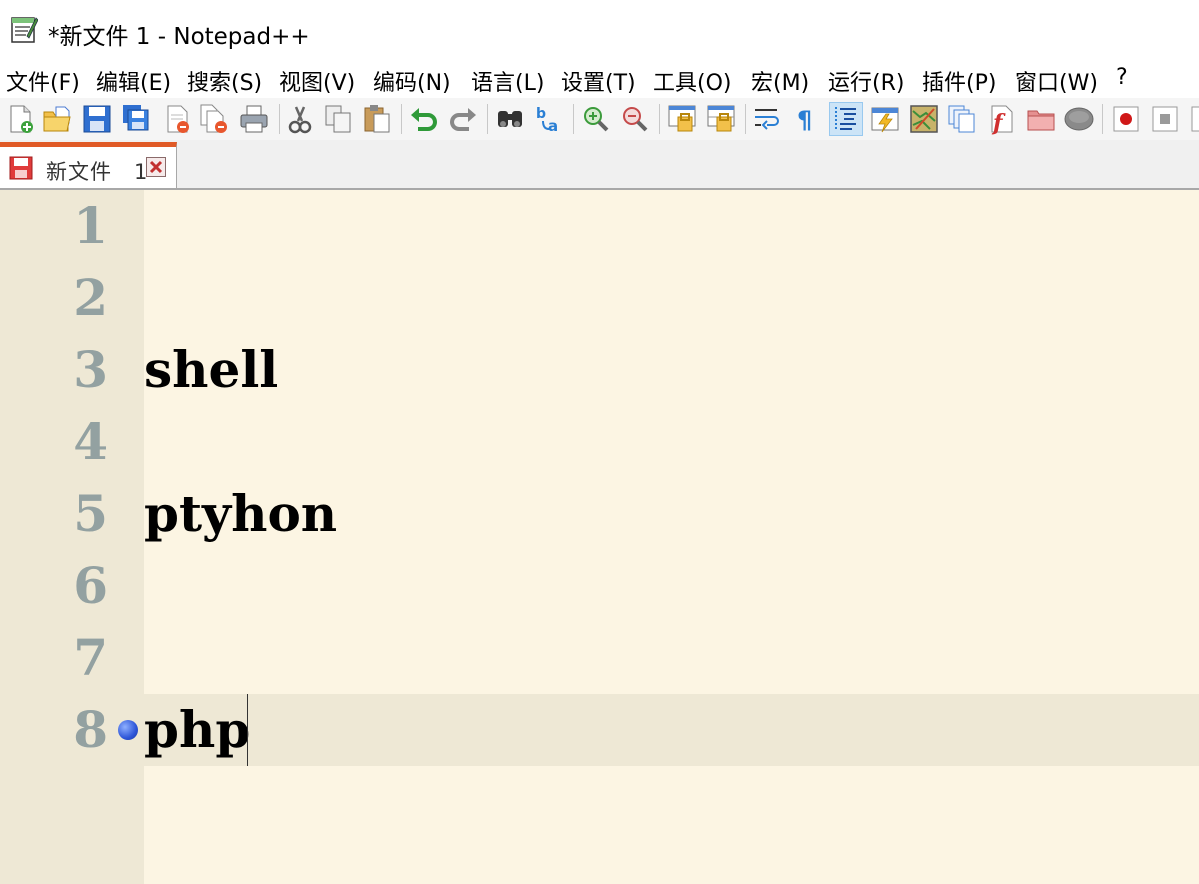  I want to click on svg-text: a, so click(553, 126).